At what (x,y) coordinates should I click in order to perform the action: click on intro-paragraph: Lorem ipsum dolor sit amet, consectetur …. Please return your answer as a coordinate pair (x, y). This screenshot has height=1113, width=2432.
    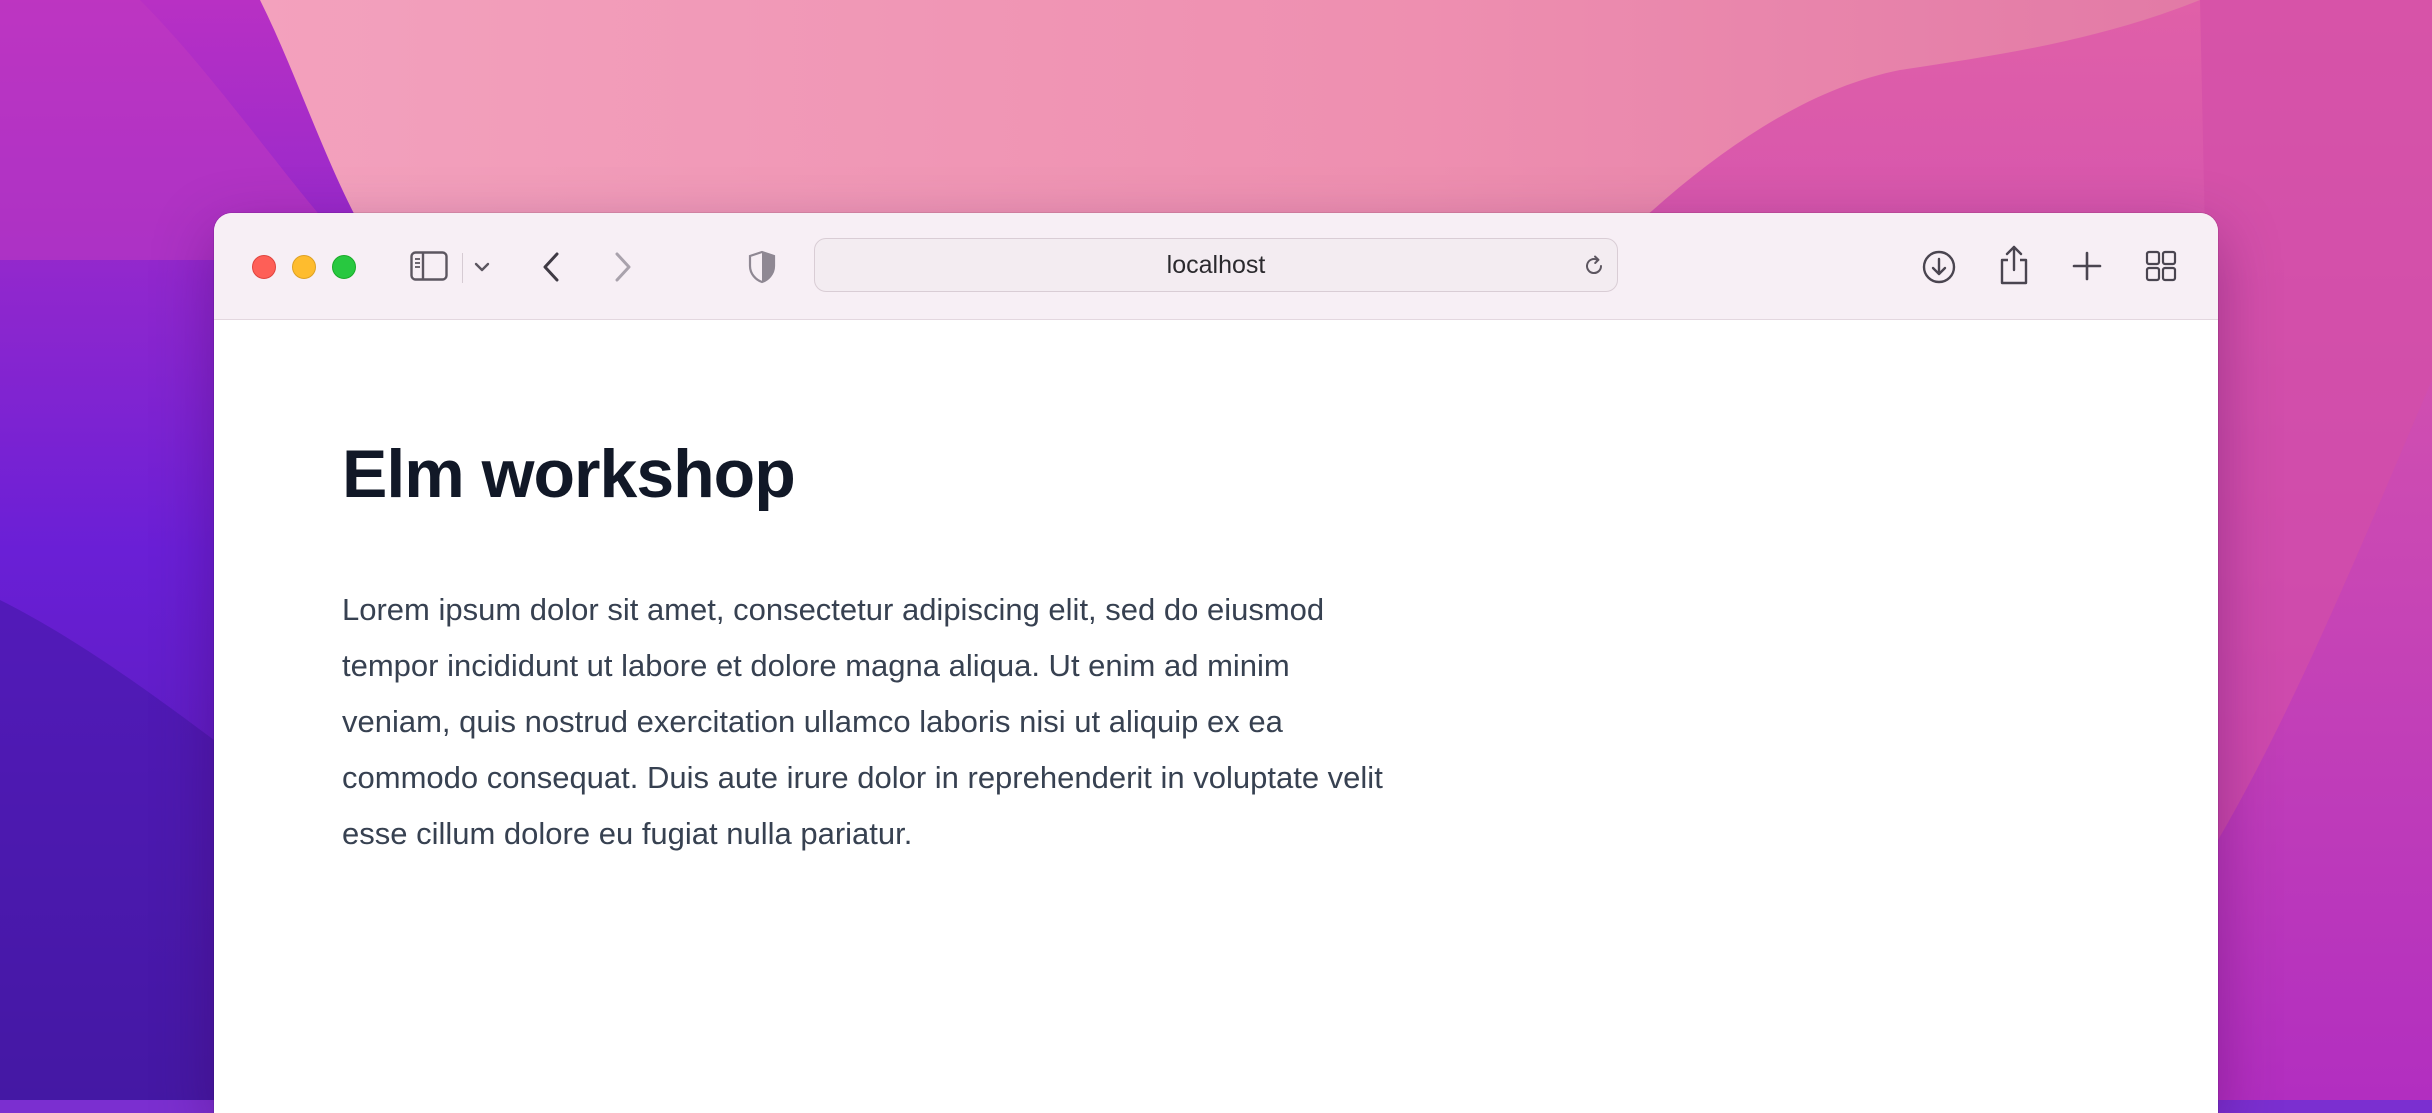
    Looking at the image, I should click on (862, 721).